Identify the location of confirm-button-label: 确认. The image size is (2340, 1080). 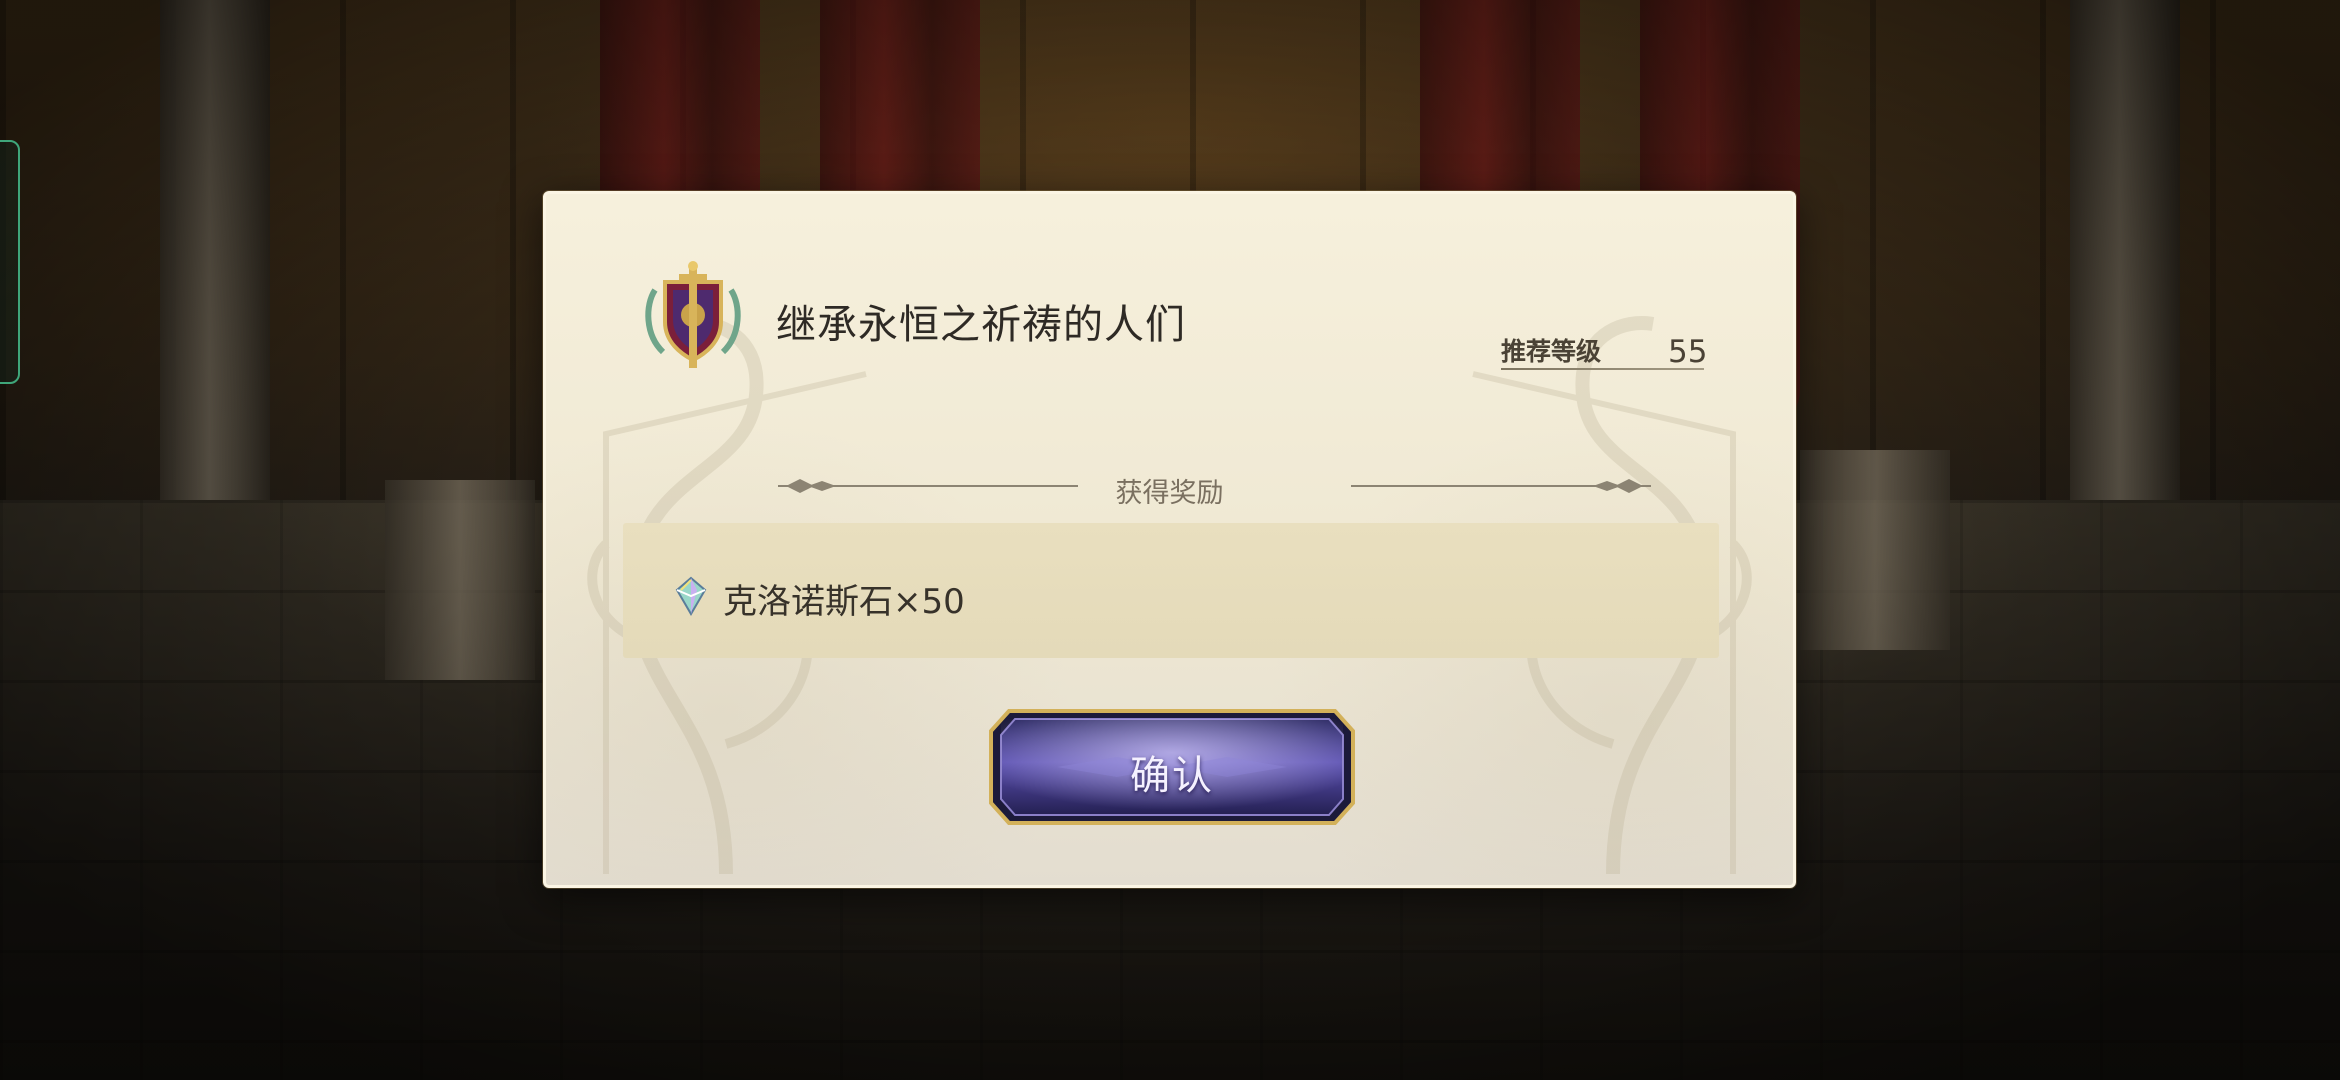
(1172, 776).